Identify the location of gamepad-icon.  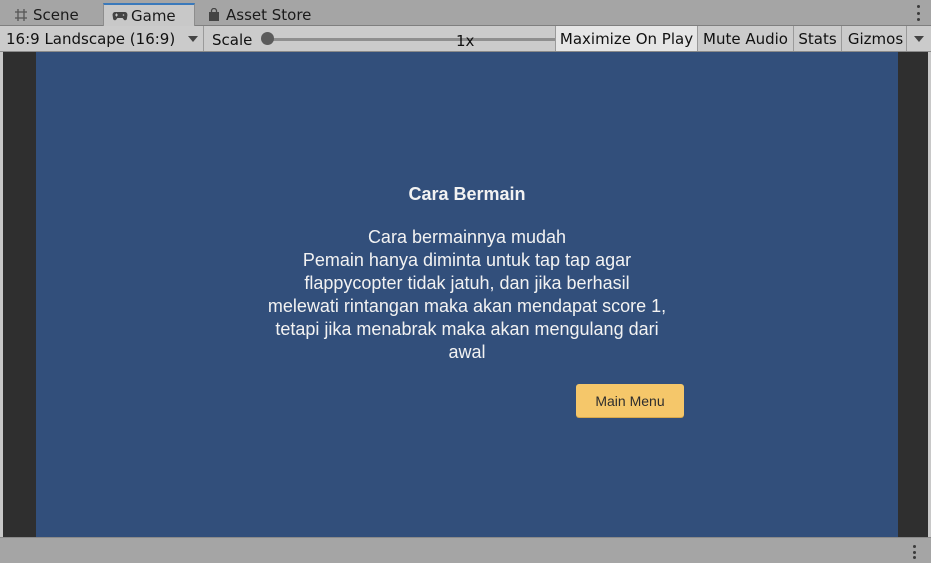
(120, 16).